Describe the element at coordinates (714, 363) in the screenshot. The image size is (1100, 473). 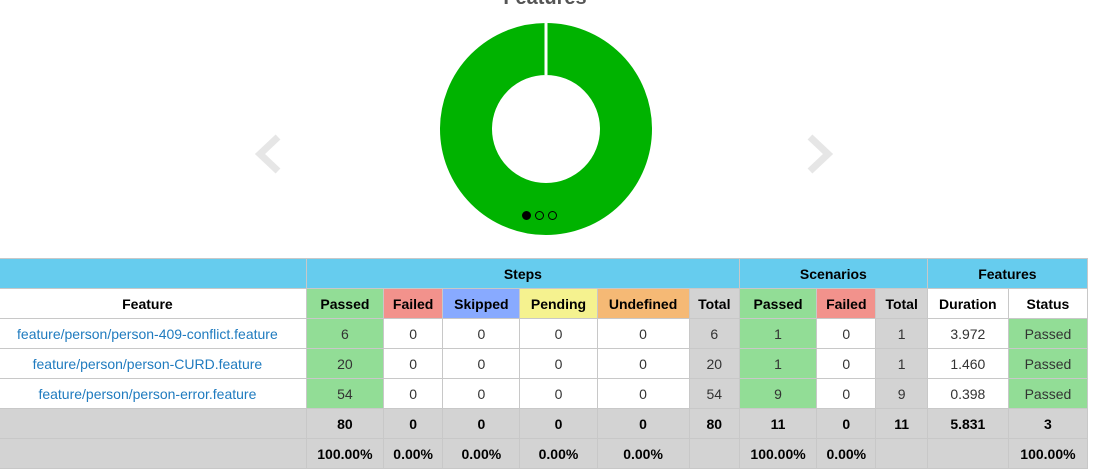
I see `steps-total-cell: 20` at that location.